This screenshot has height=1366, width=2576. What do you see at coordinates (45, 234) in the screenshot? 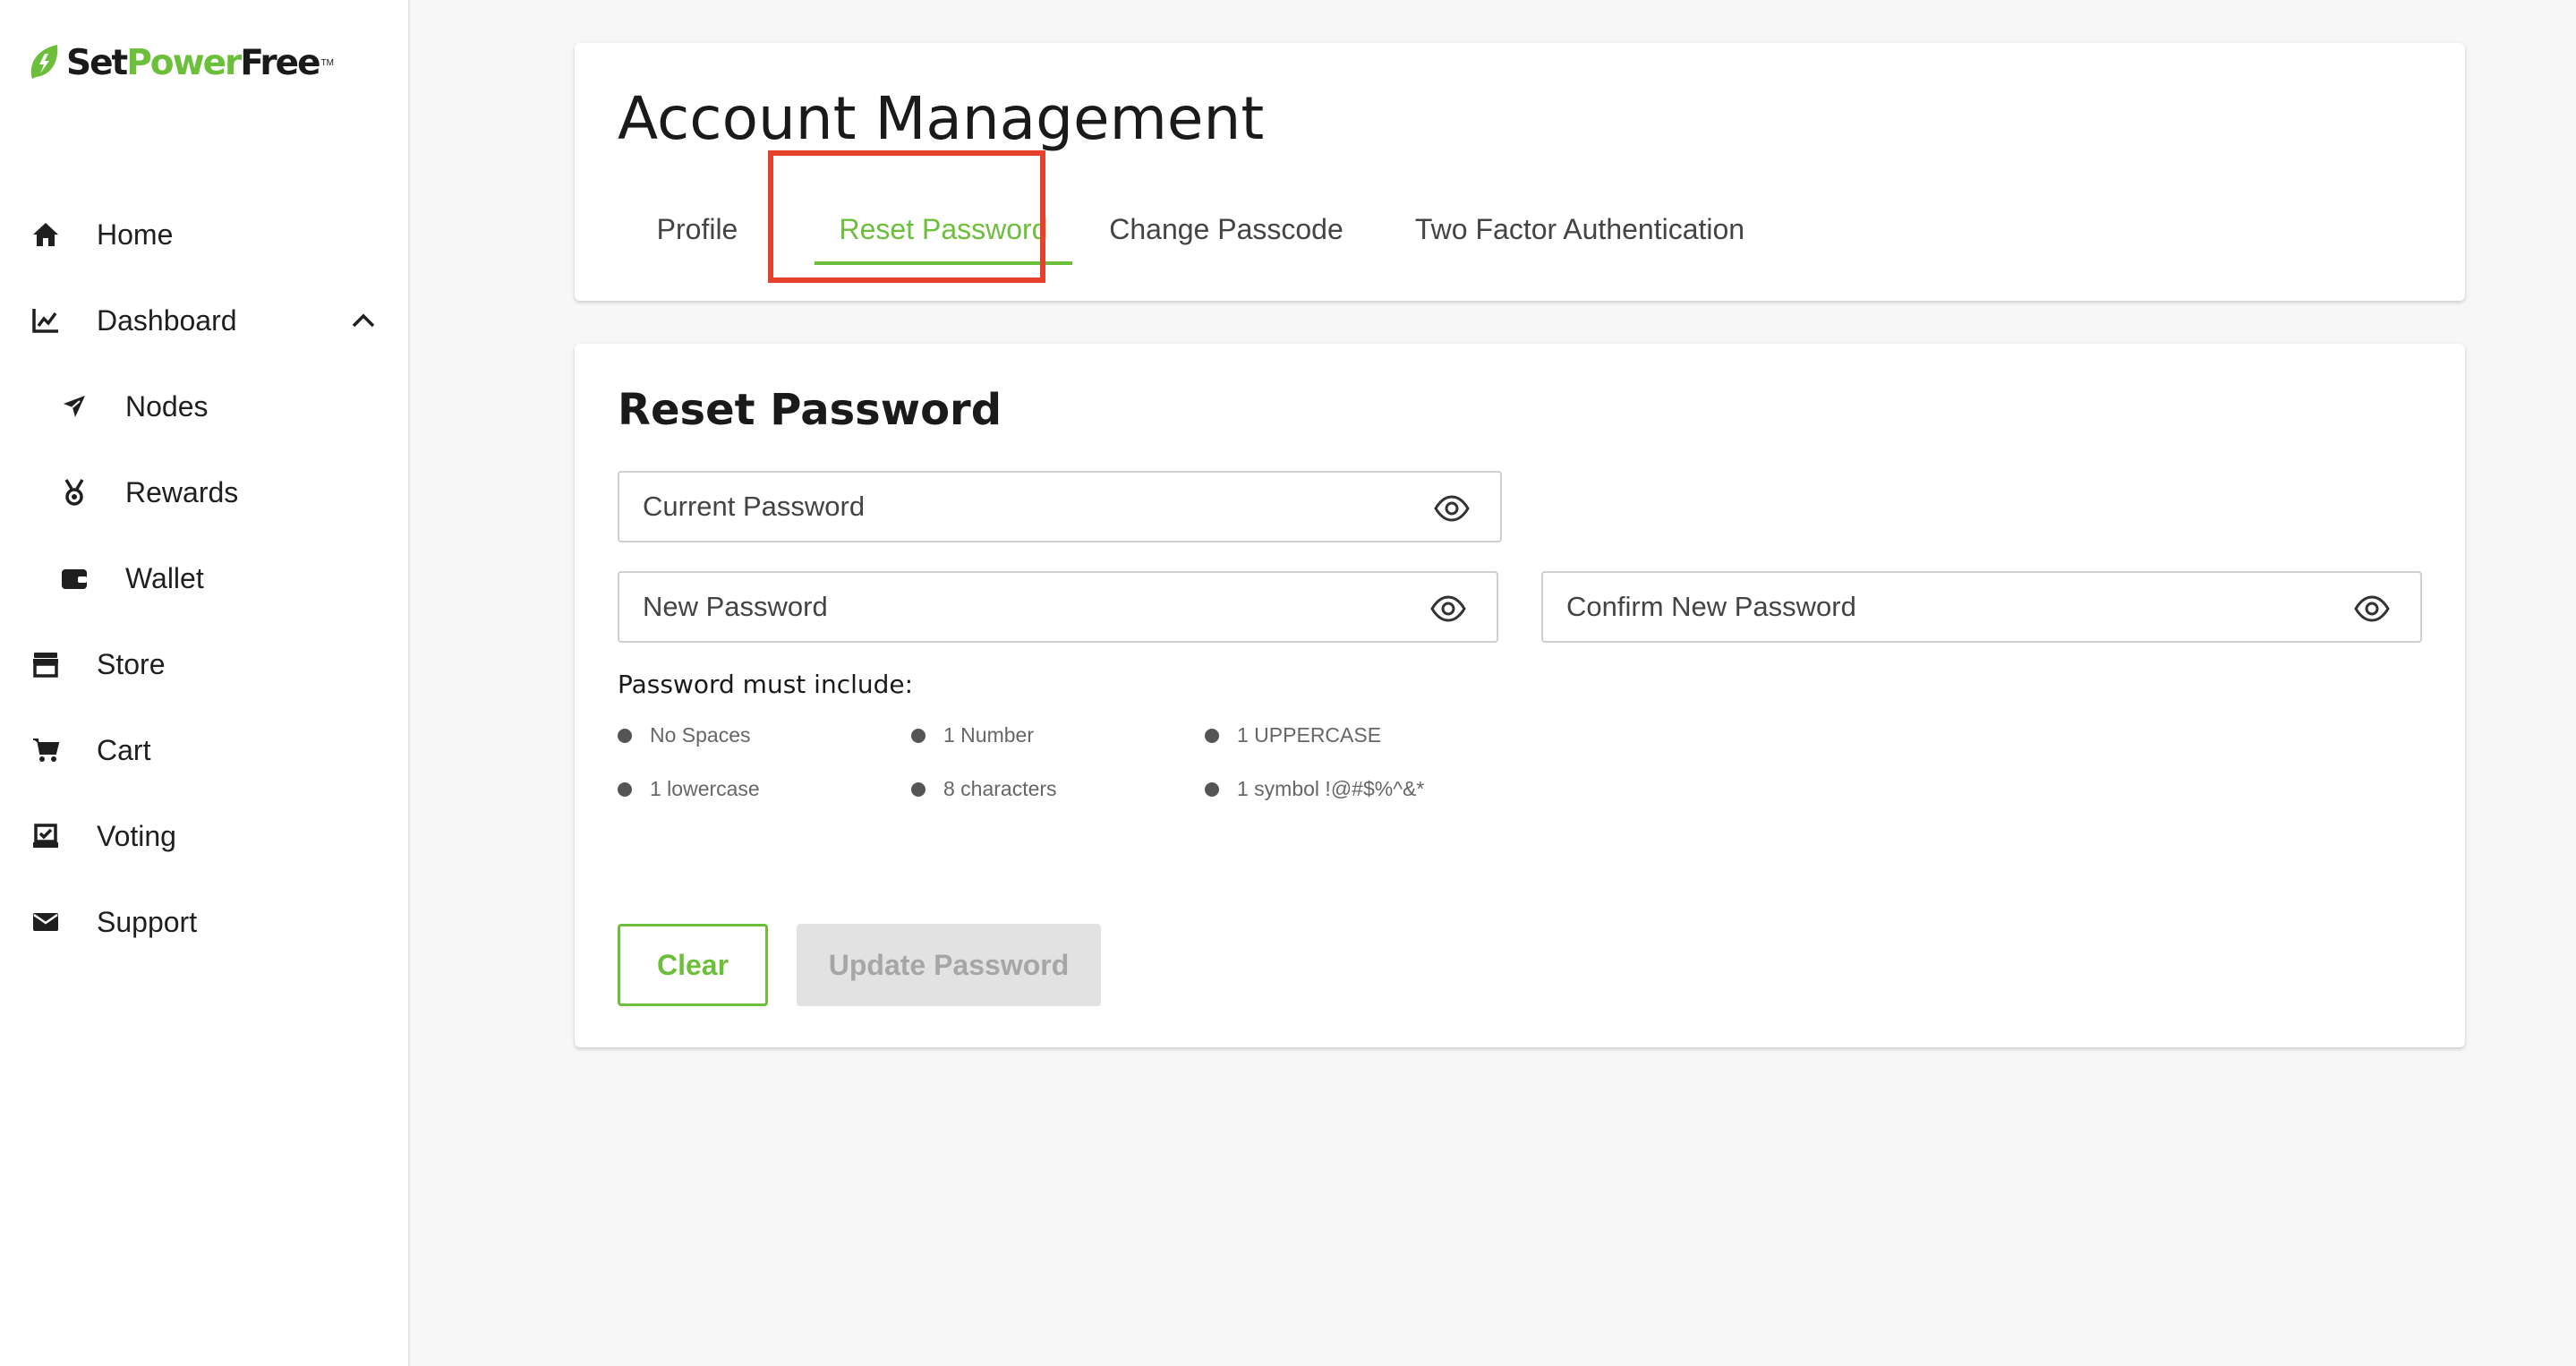
I see `home-icon` at bounding box center [45, 234].